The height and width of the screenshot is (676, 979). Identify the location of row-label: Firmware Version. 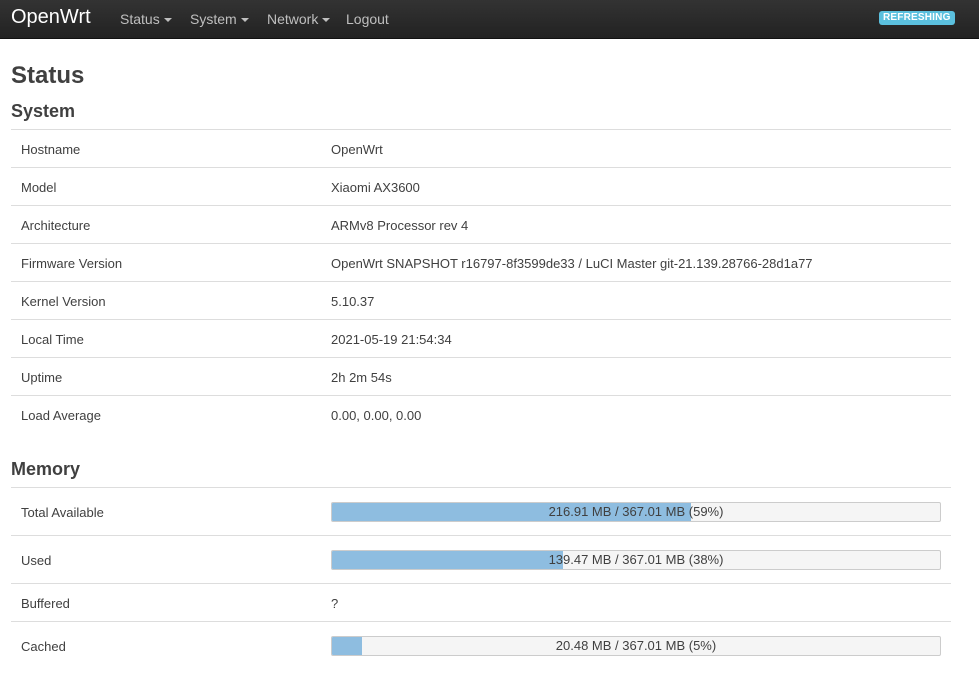
(72, 263).